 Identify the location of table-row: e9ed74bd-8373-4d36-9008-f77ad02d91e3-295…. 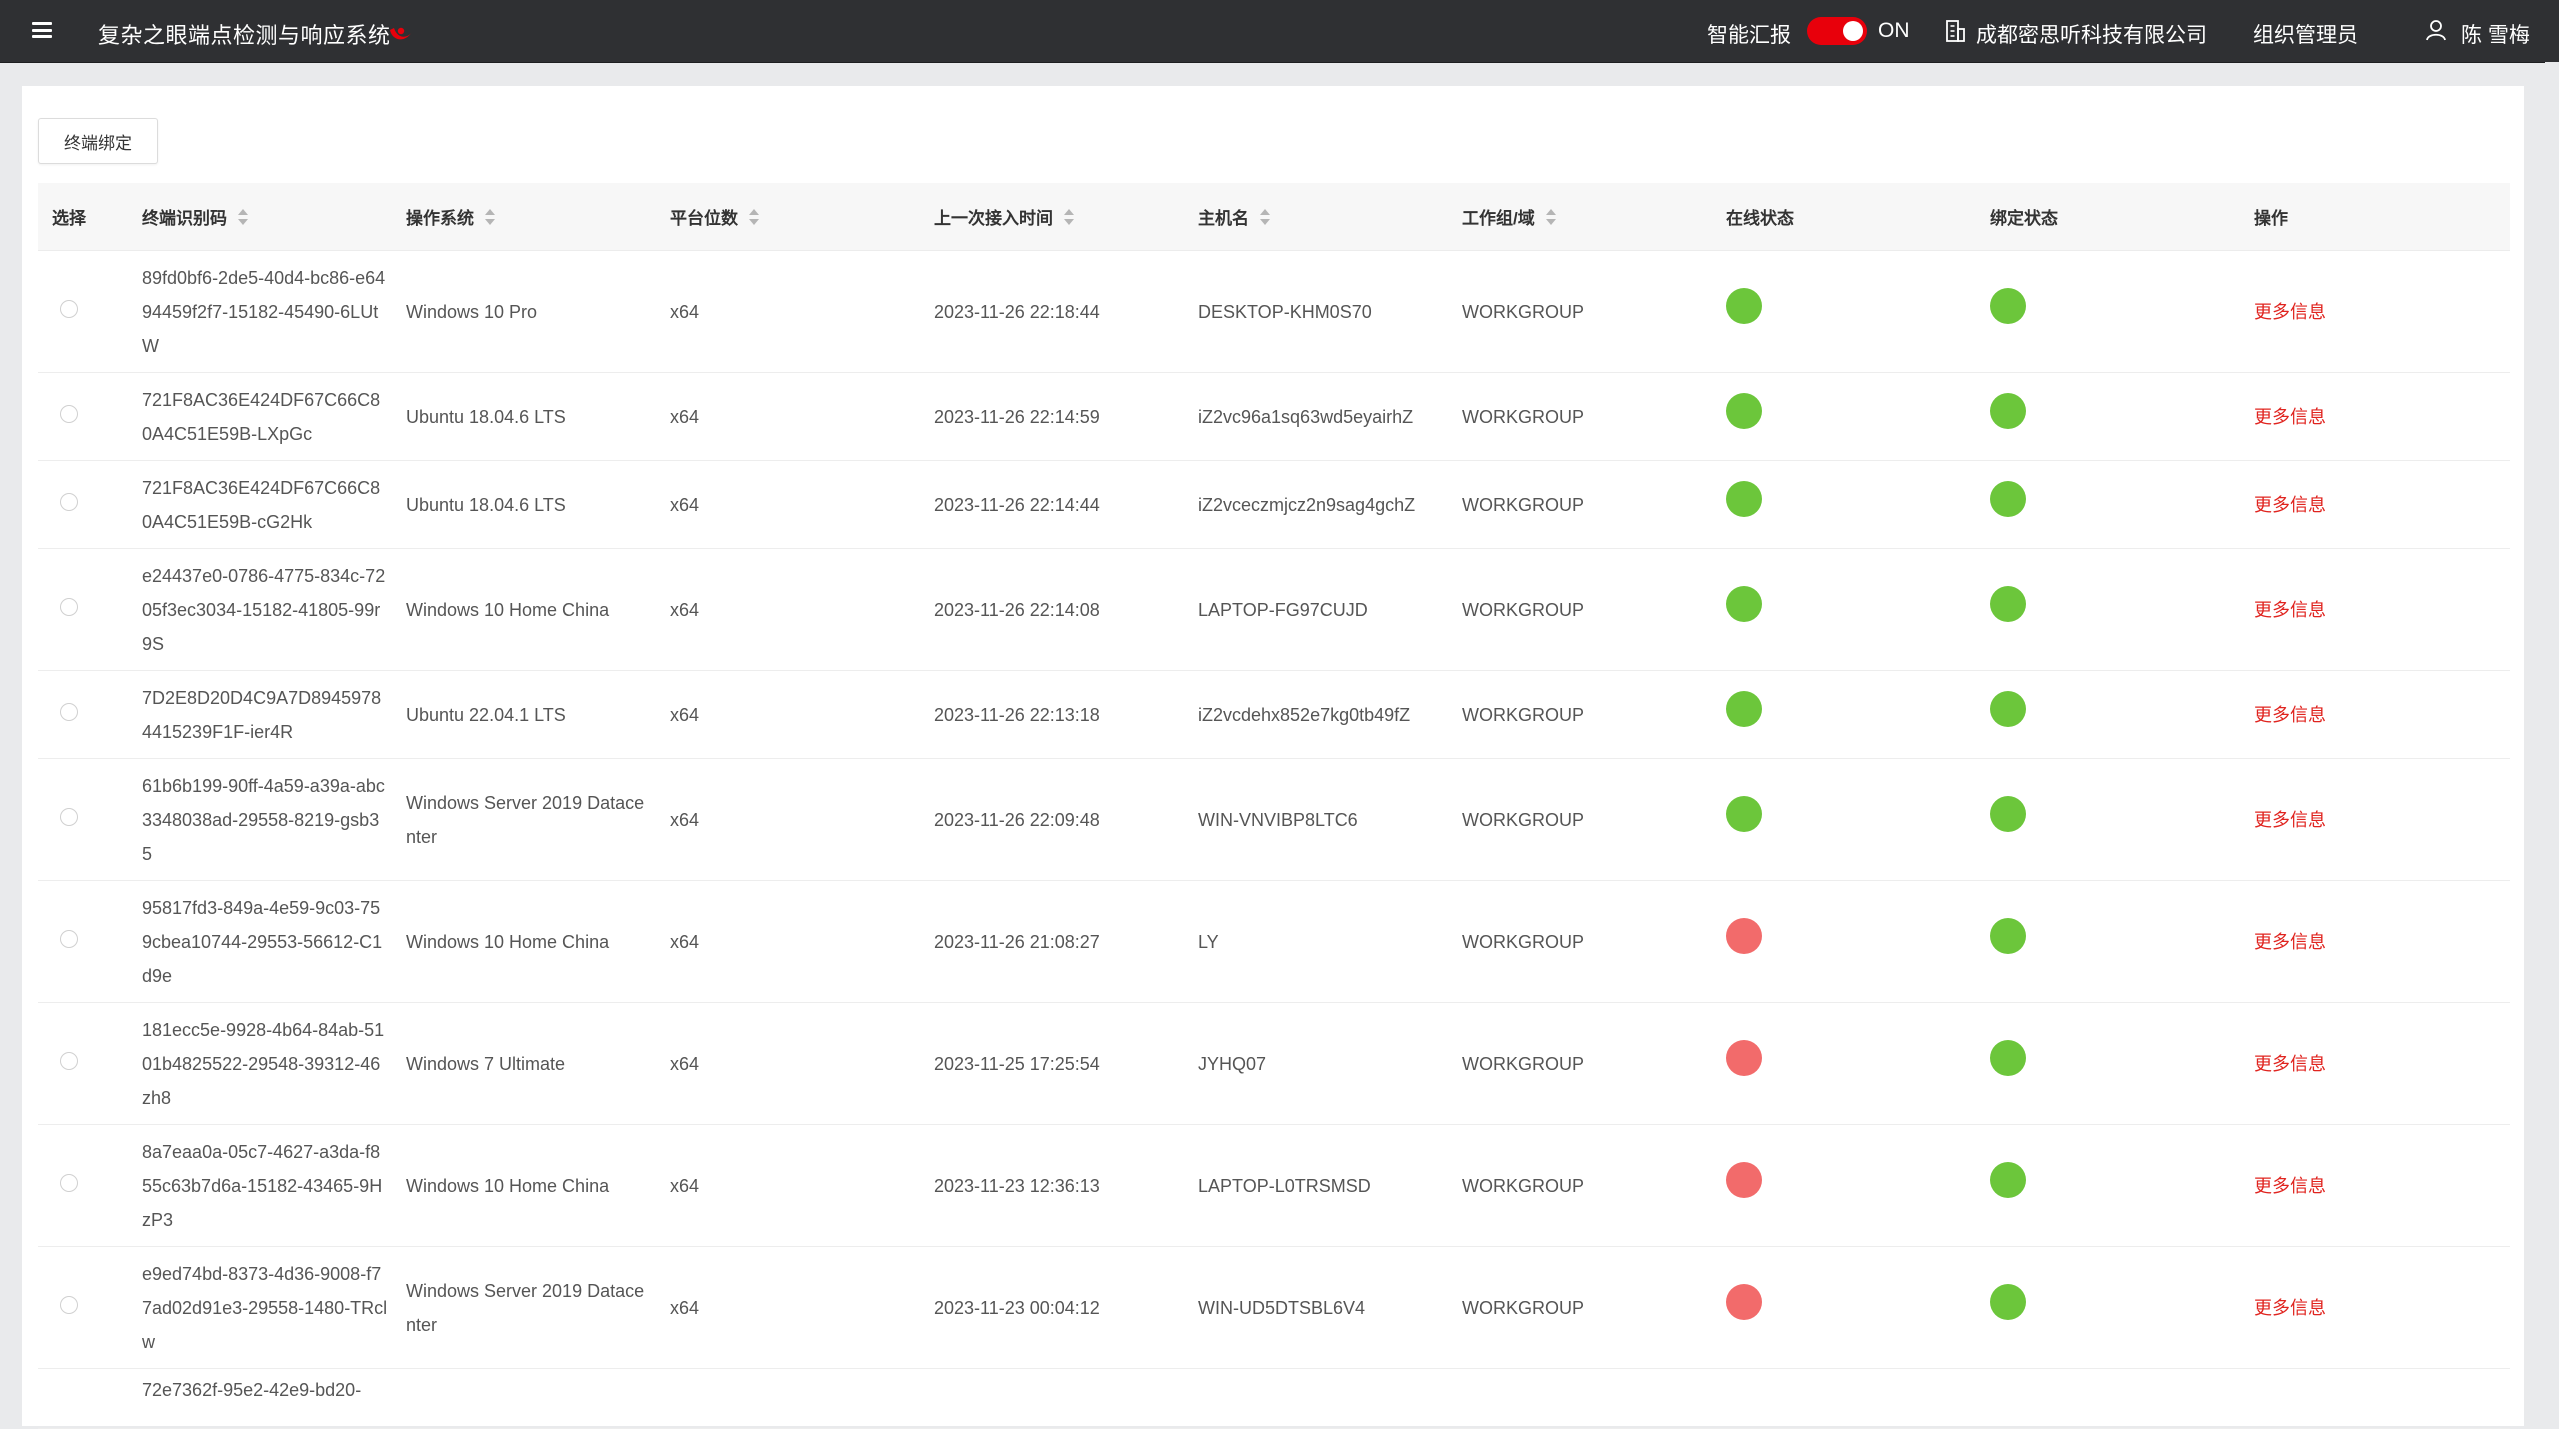
(1274, 1307).